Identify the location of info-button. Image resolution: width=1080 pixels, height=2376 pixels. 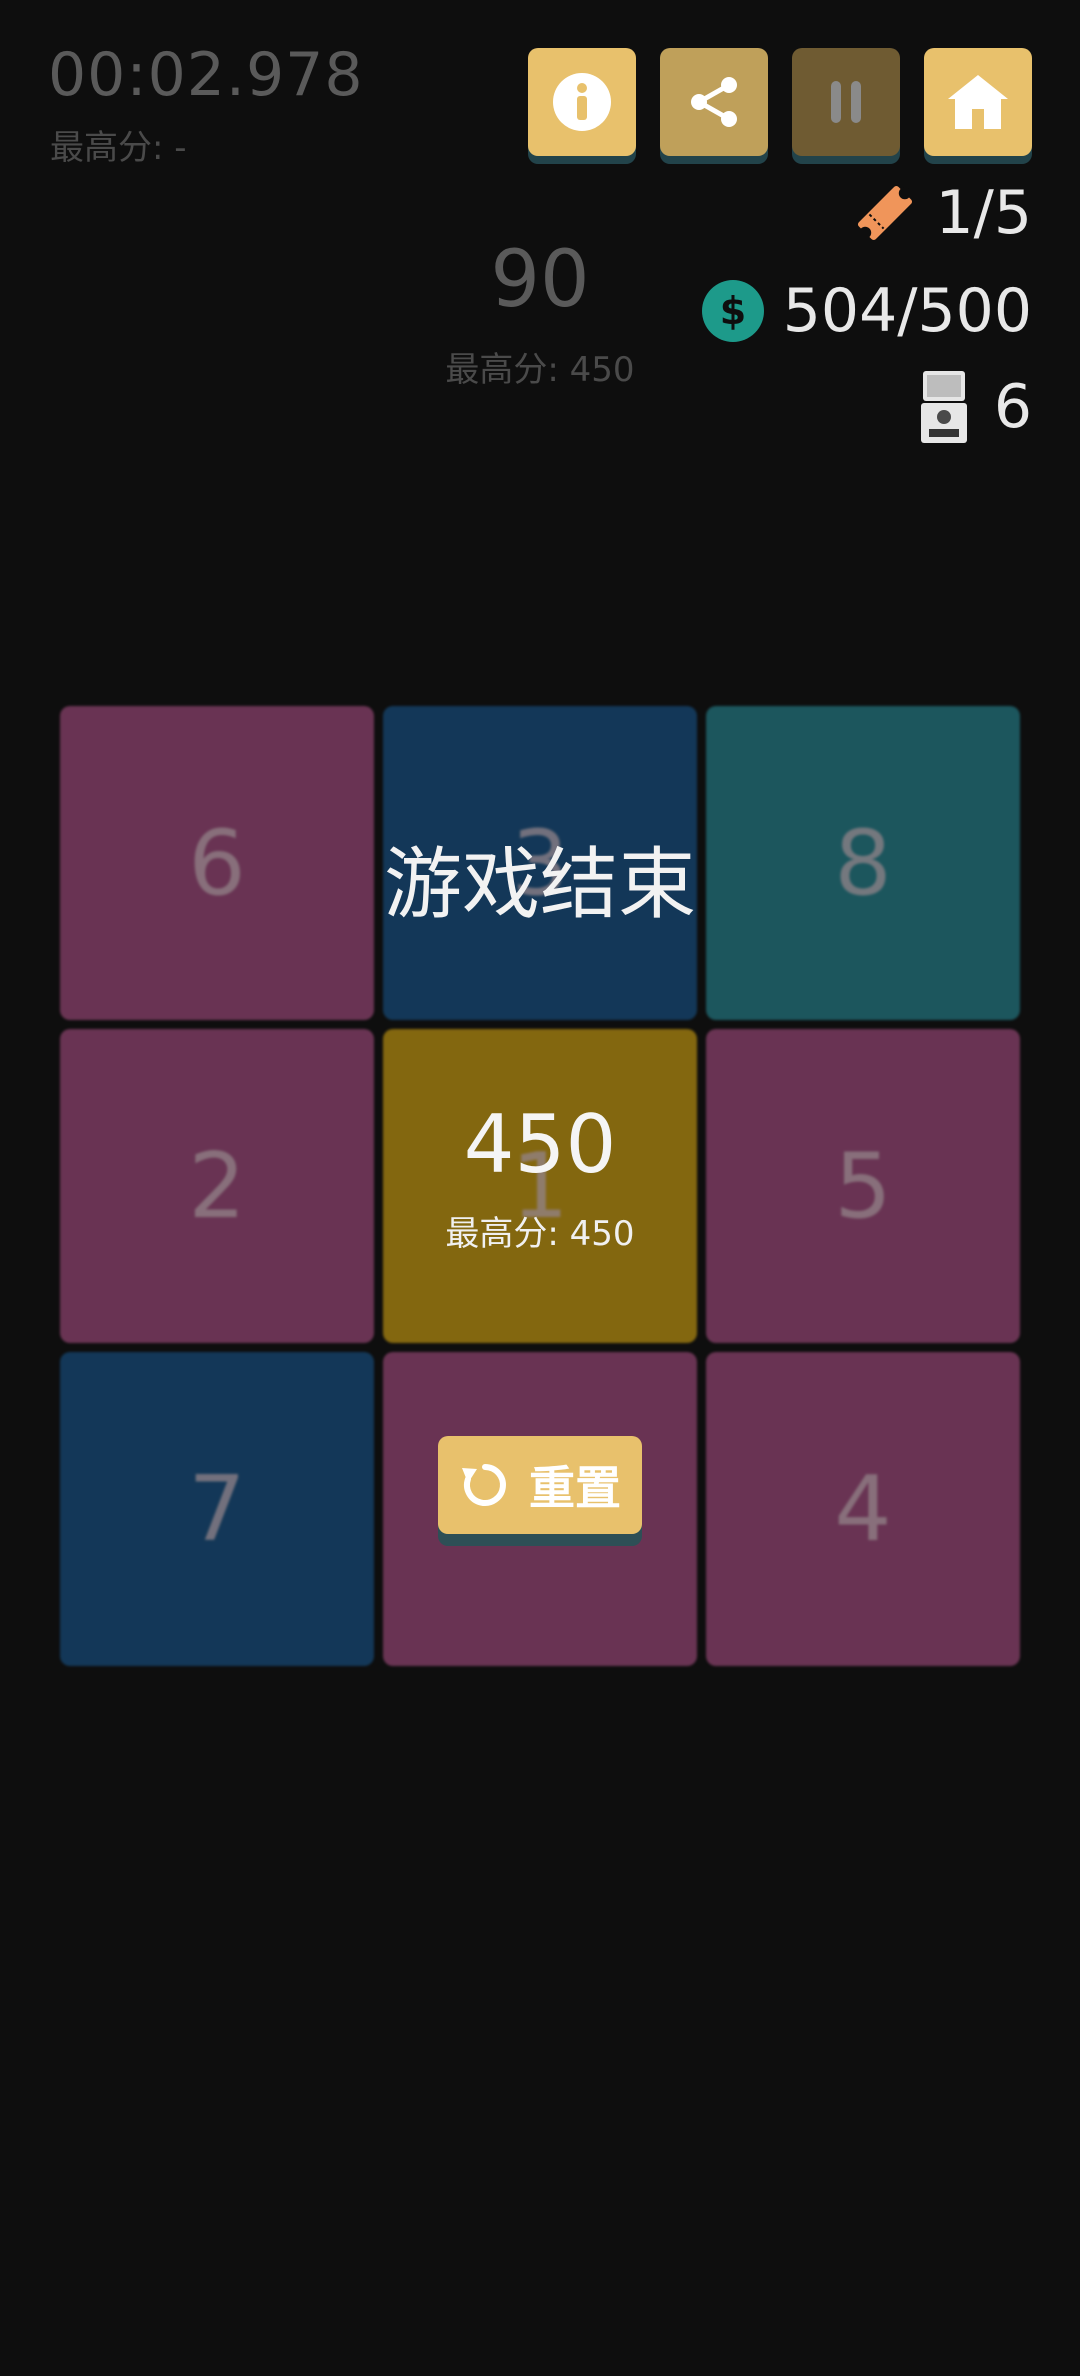
(582, 102).